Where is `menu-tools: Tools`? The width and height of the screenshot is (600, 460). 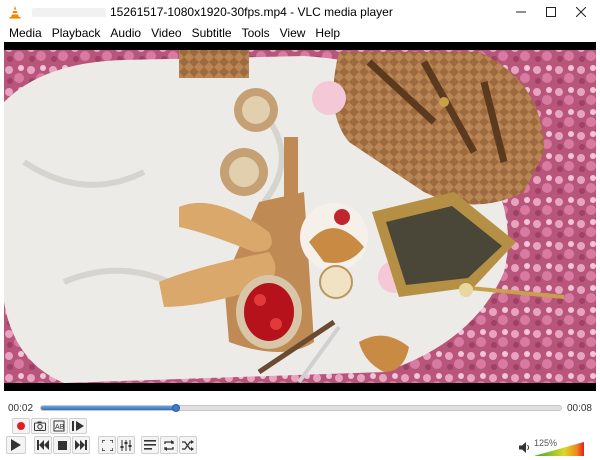
menu-tools: Tools is located at coordinates (256, 33).